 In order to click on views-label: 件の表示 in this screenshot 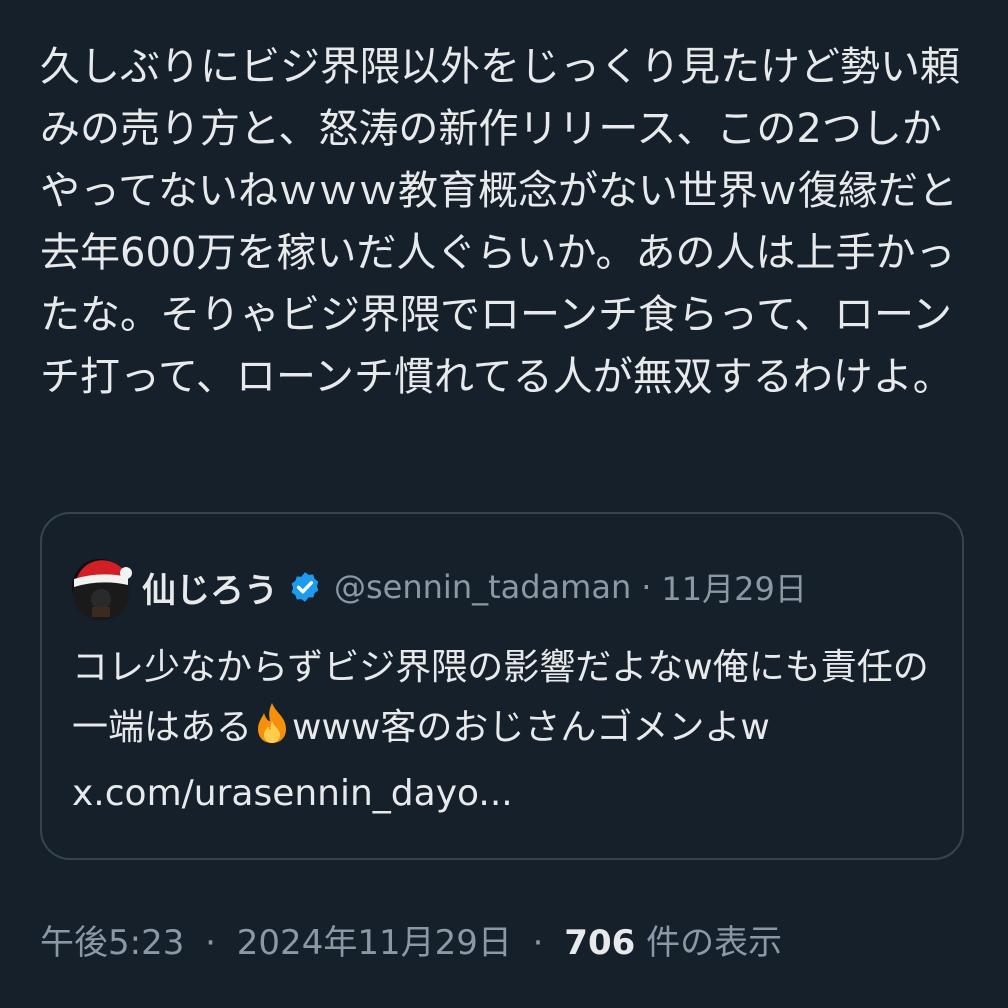, I will do `click(714, 943)`.